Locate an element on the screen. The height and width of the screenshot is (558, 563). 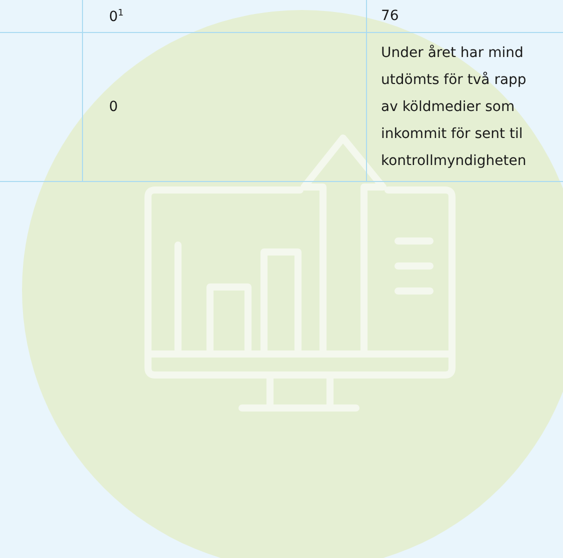
table-cell-text: Under året har mind utdömts för två rapp av köldmedier som inkommit för sent til kontrollmyndigheten is located at coordinates (453, 106).